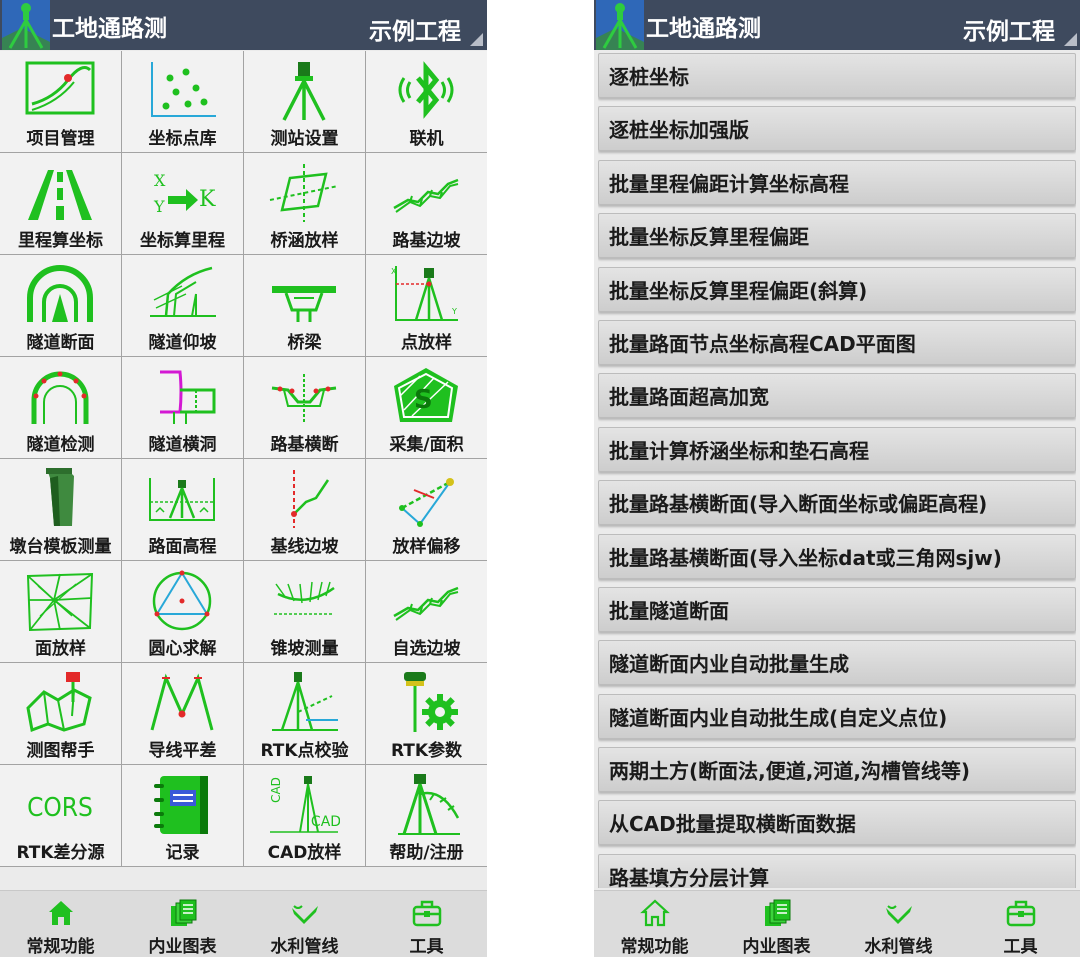 This screenshot has height=957, width=1080. Describe the element at coordinates (304, 815) in the screenshot. I see `grid-item-cad-stakeout: CAD CAD CAD放样` at that location.